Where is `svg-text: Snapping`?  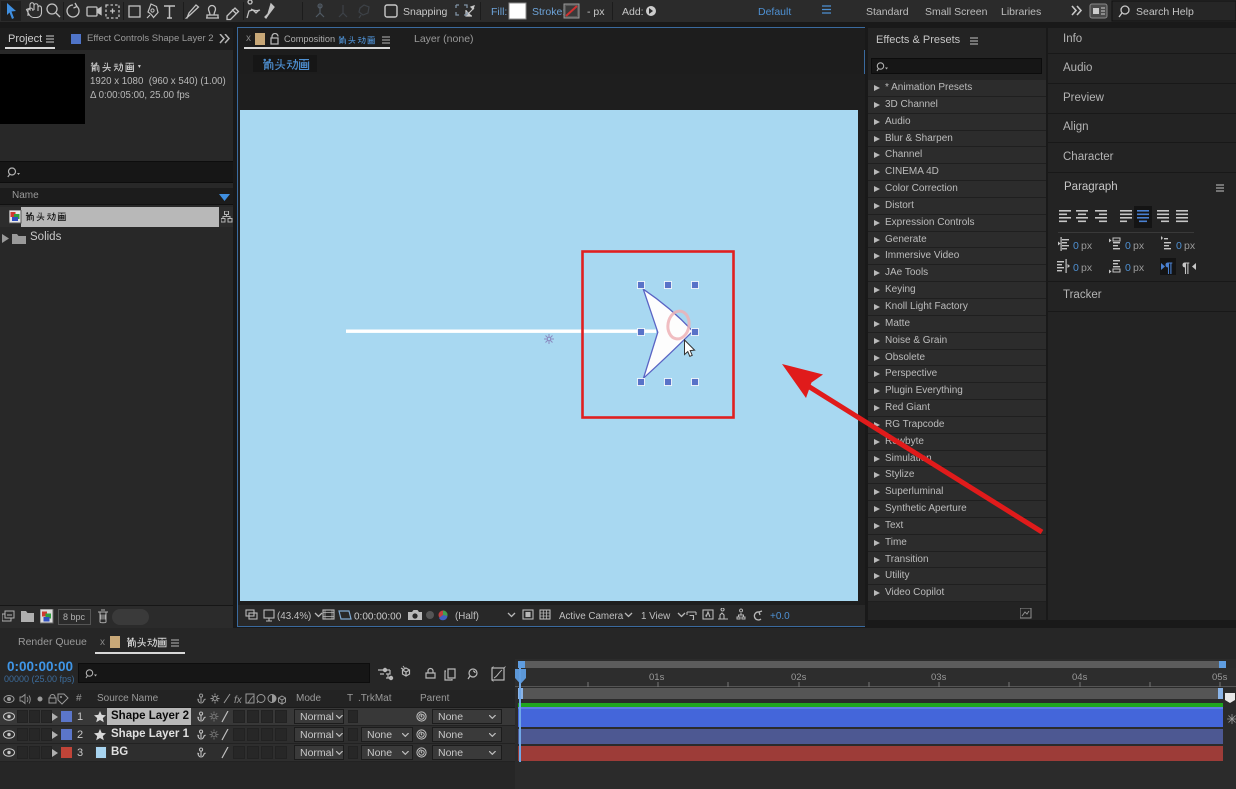 svg-text: Snapping is located at coordinates (425, 12).